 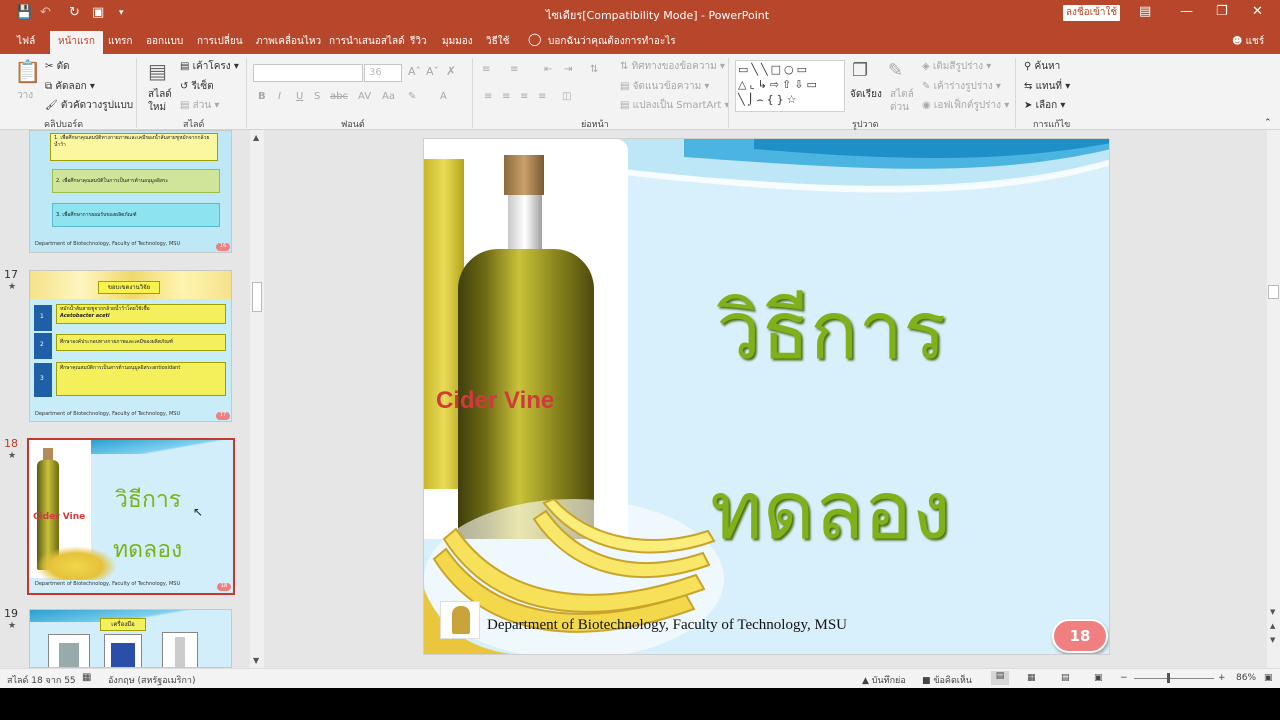 I want to click on next-slide-icon: ▼, so click(x=1272, y=640).